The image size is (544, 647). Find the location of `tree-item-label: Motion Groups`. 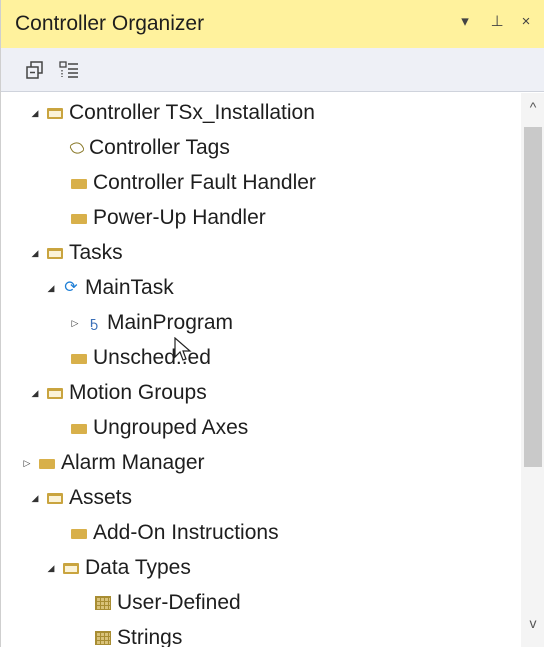

tree-item-label: Motion Groups is located at coordinates (138, 392).